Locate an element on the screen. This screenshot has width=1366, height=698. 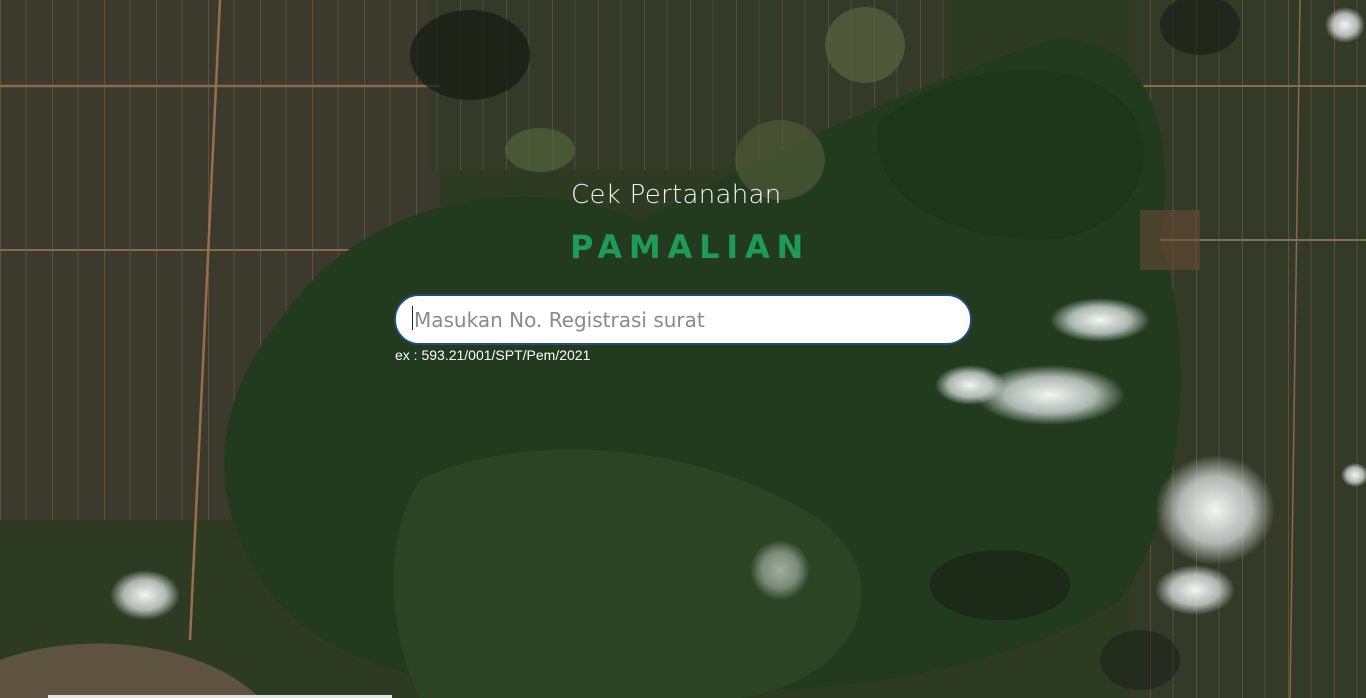
brand-title: PAMALIAN is located at coordinates (690, 247).